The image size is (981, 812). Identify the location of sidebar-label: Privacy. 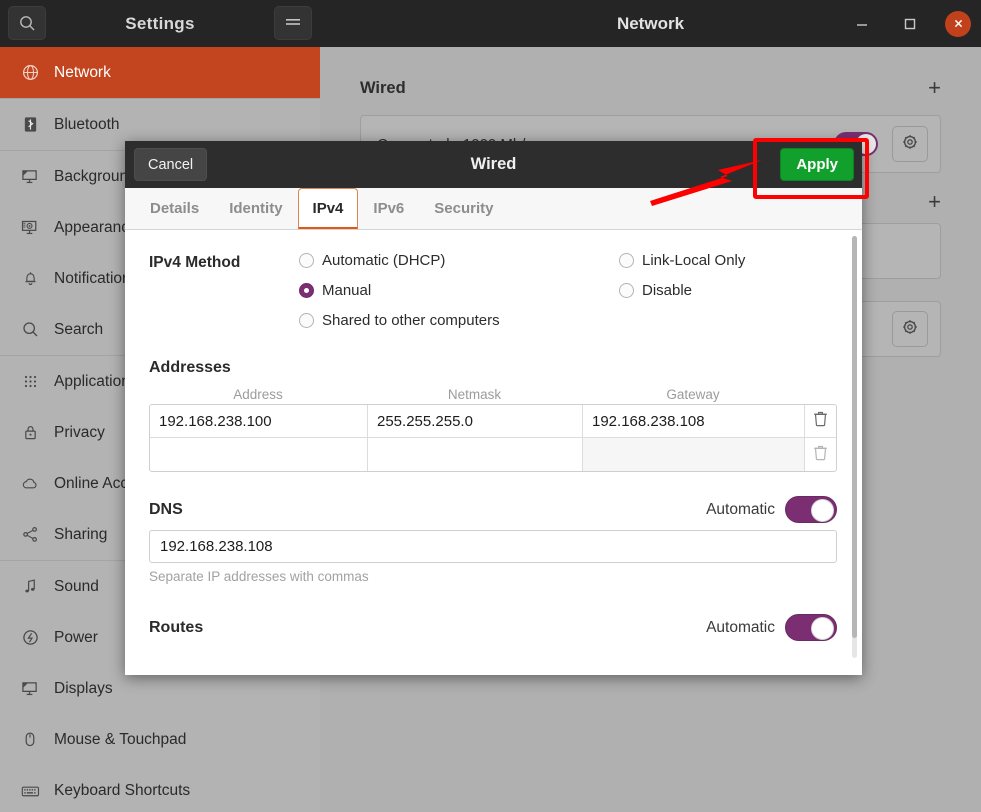
(79, 432).